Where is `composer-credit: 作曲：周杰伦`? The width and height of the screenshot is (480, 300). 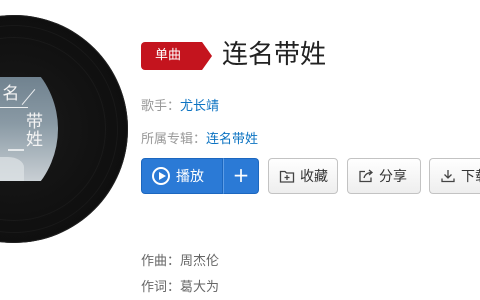 composer-credit: 作曲：周杰伦 is located at coordinates (180, 261).